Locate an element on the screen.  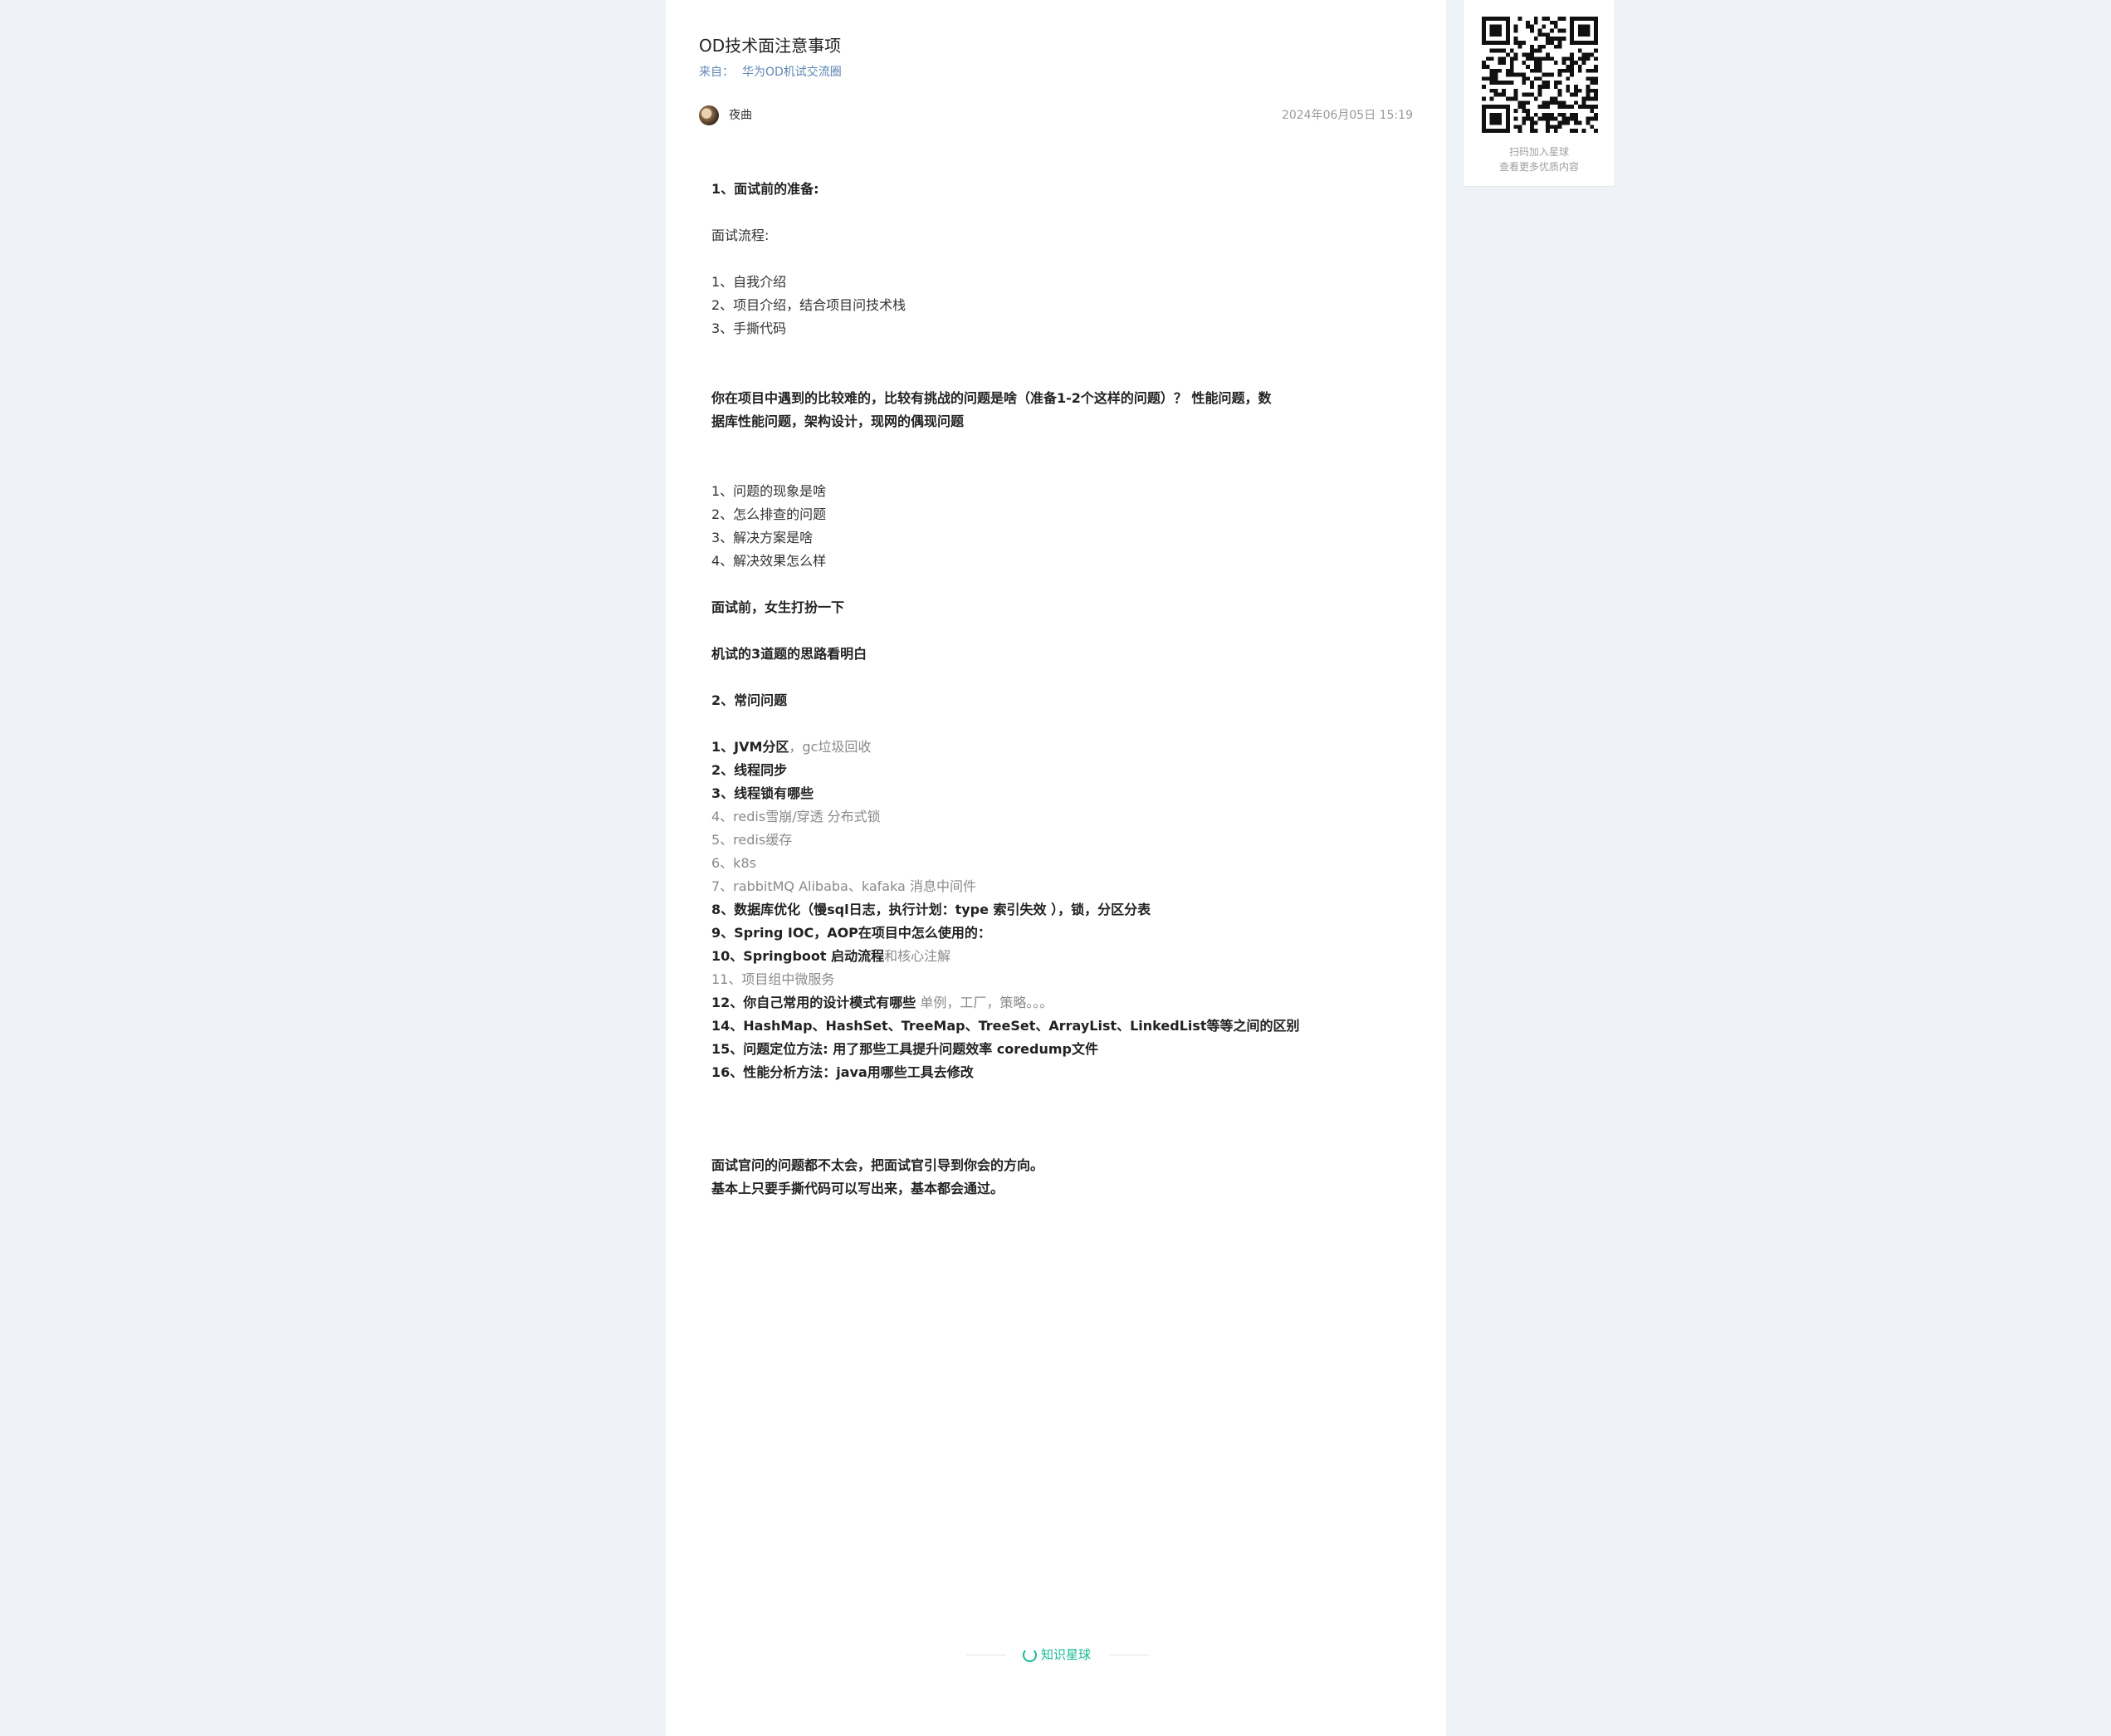
list-item: 2、项目介绍，结合项目问技术栈 is located at coordinates (809, 305).